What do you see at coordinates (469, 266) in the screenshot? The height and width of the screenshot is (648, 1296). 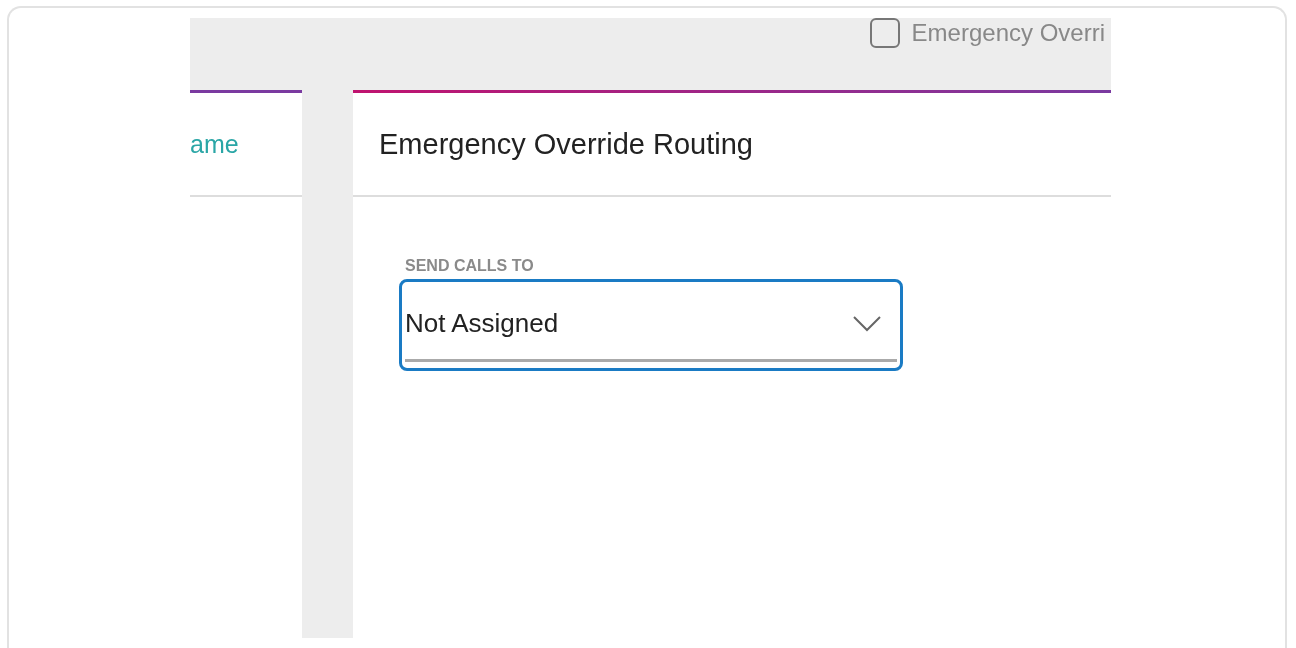 I see `field-label: SEND CALLS TO` at bounding box center [469, 266].